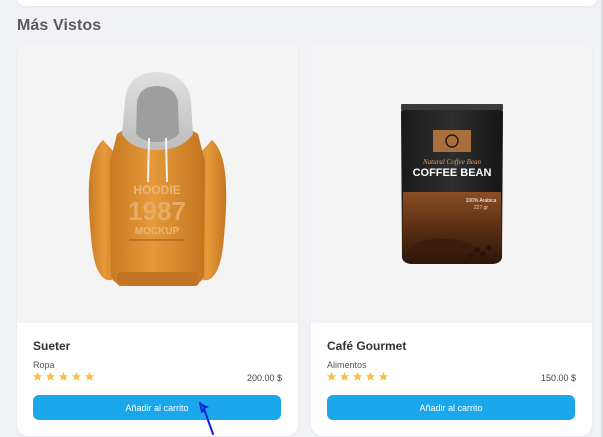 The height and width of the screenshot is (437, 603). Describe the element at coordinates (558, 378) in the screenshot. I see `product-price: 150.00 $` at that location.